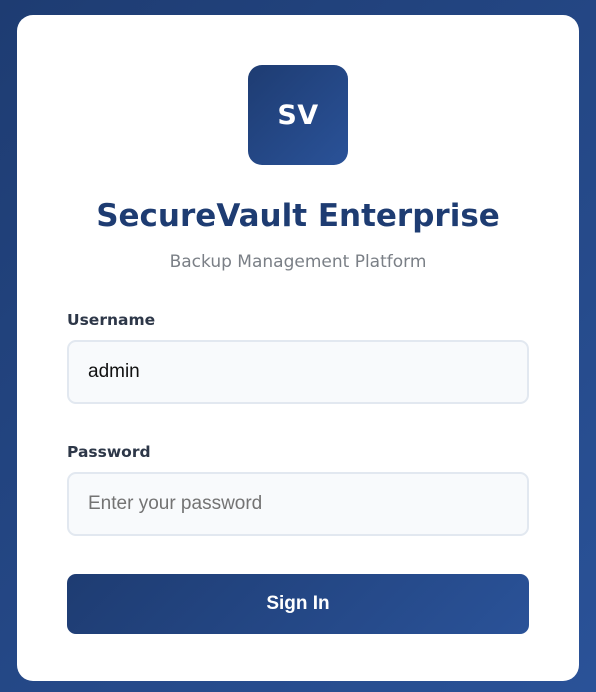  Describe the element at coordinates (298, 216) in the screenshot. I see `page-title: SecureVault Enterprise` at that location.